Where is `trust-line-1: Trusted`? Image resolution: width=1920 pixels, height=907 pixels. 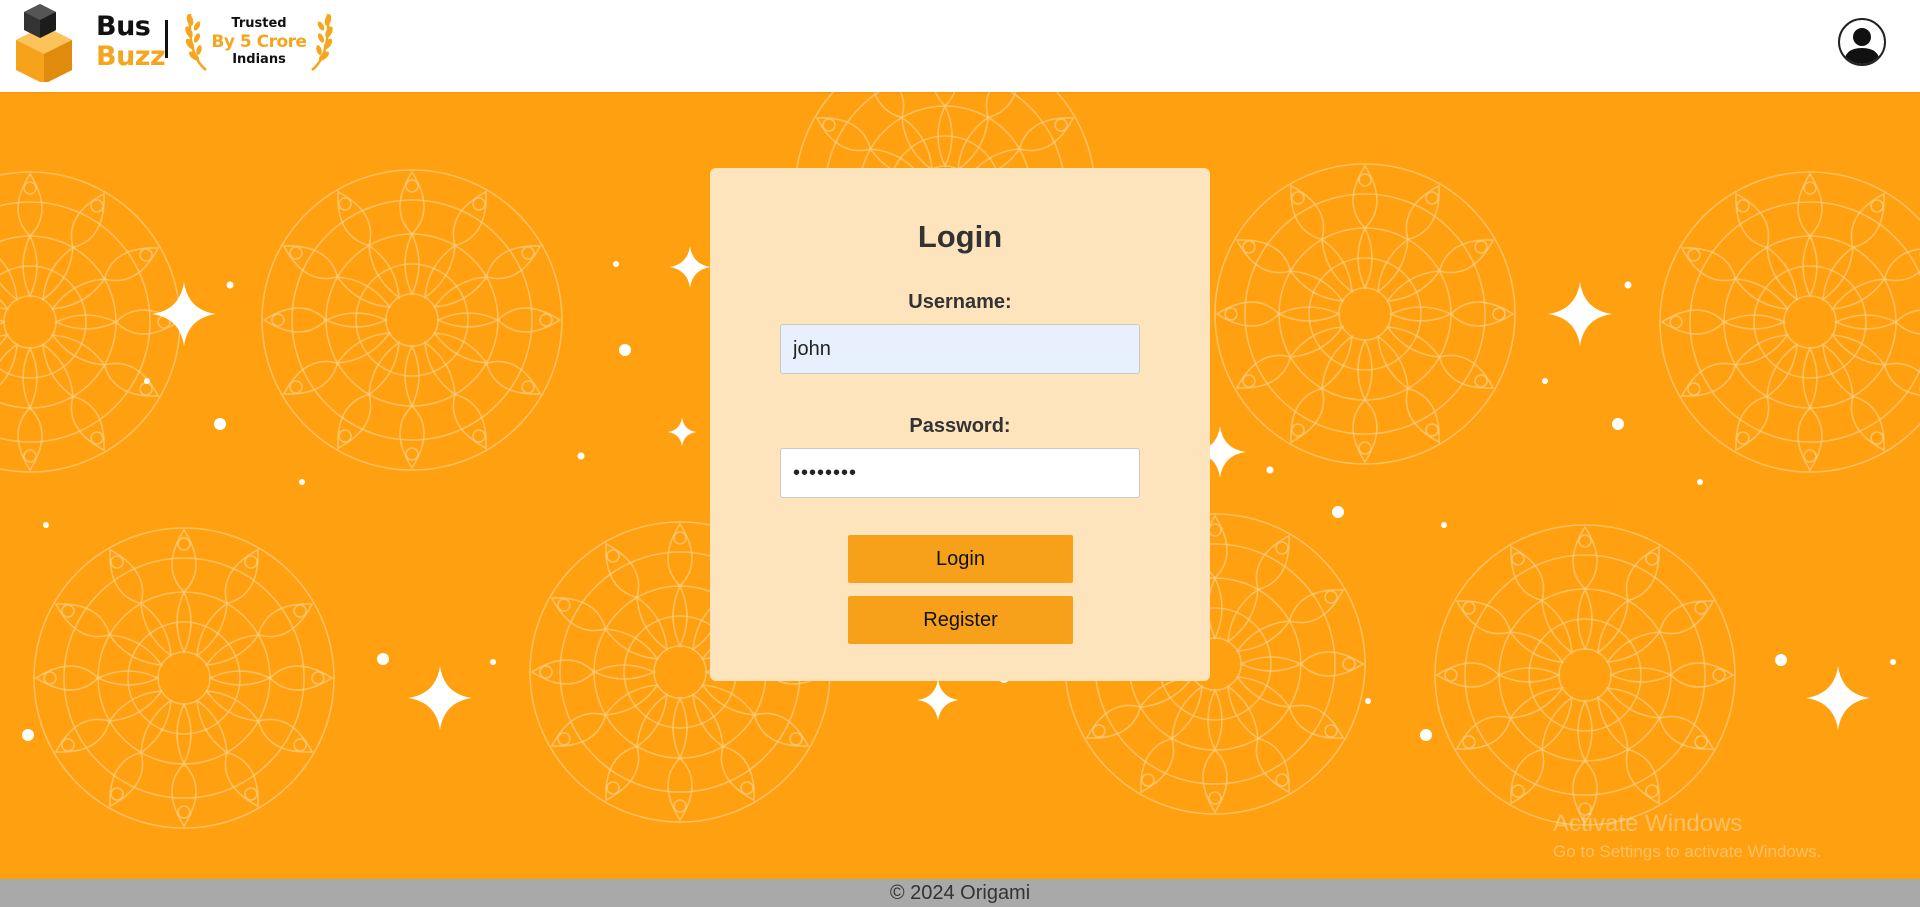
trust-line-1: Trusted is located at coordinates (259, 23).